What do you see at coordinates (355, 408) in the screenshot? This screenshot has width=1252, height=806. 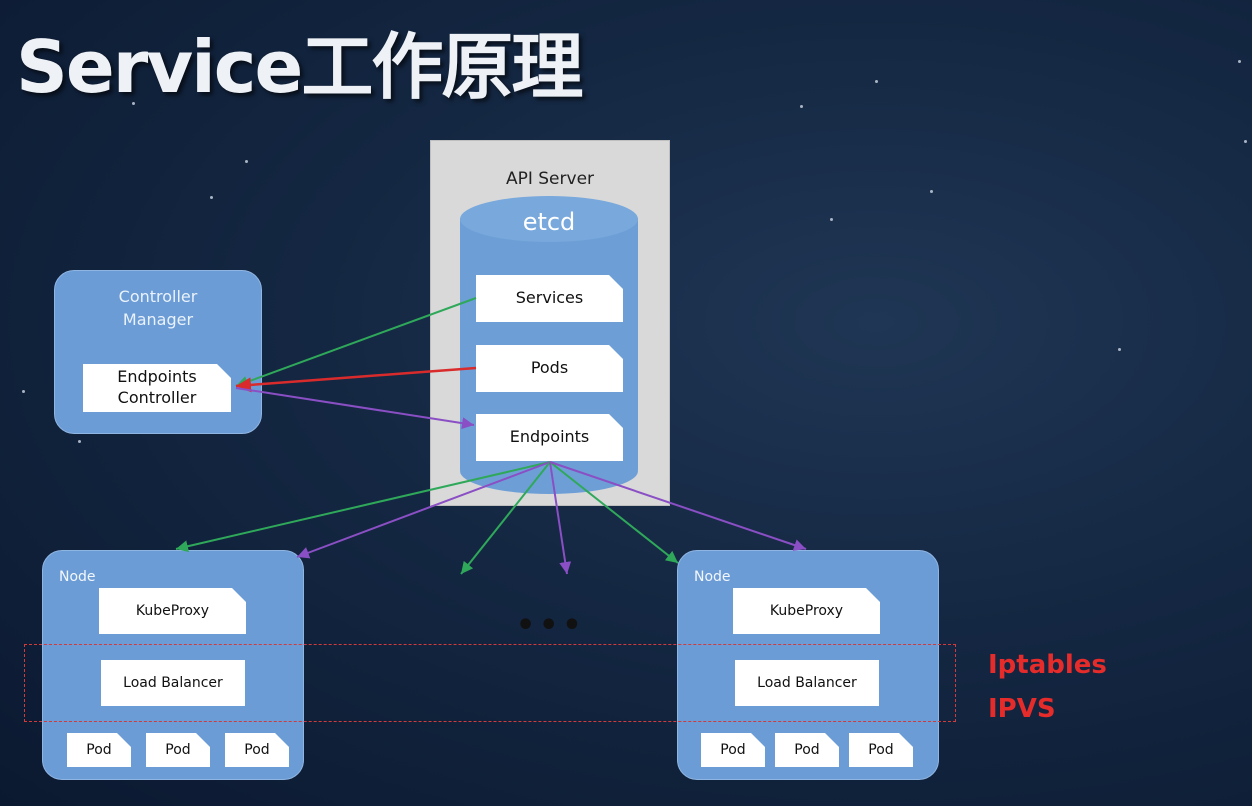 I see `arrow-endpoints-controller-to-endpoints` at bounding box center [355, 408].